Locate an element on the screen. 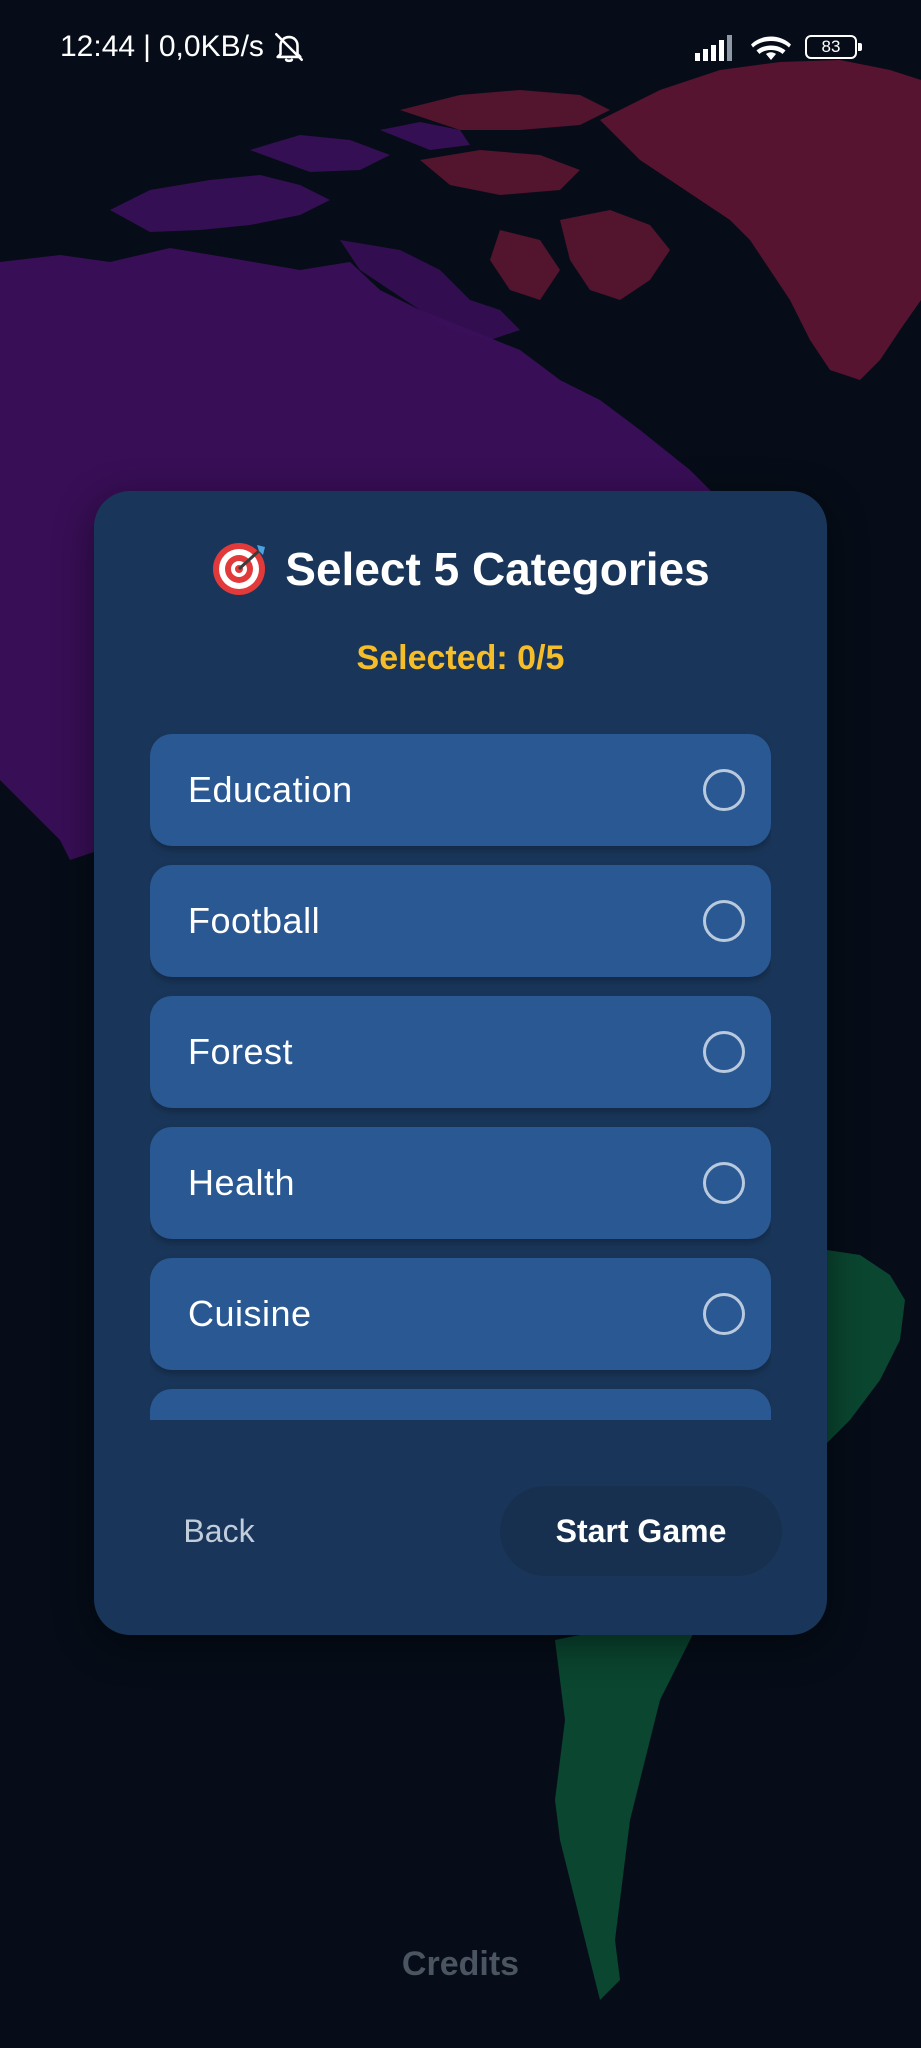  category-item-forest: Forest is located at coordinates (460, 1052).